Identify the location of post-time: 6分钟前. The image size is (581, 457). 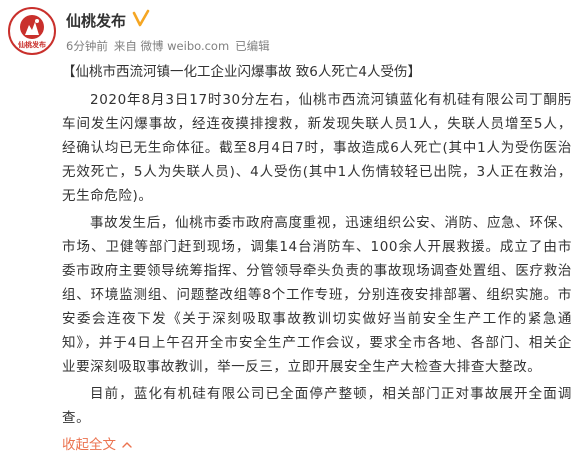
(87, 46).